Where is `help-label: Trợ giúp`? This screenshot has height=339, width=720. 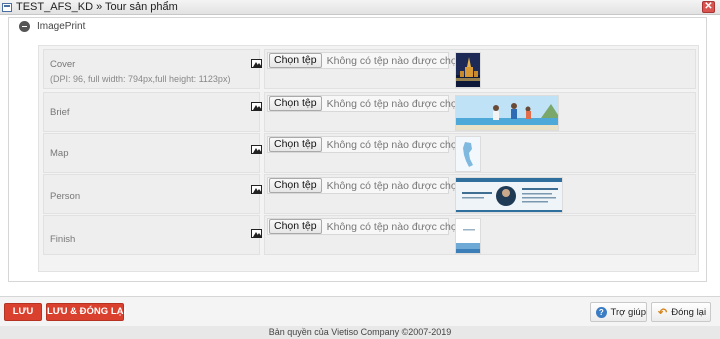 help-label: Trợ giúp is located at coordinates (628, 312).